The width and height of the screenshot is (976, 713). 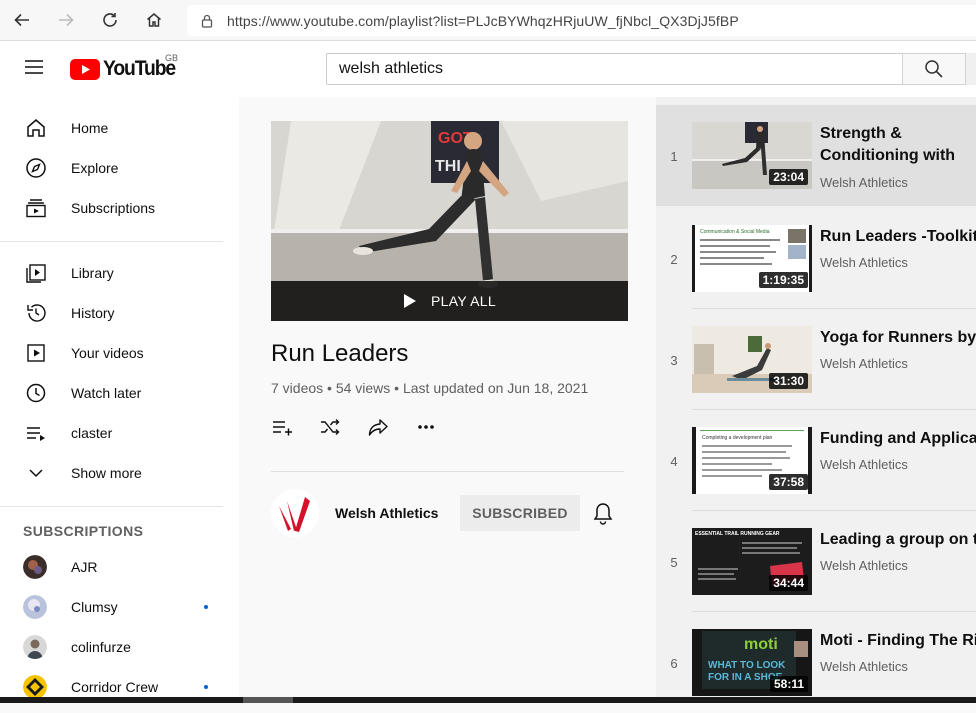 I want to click on video-thumbnail: ESSENTIAL TRAIL RUNNING GEAR 34:44, so click(x=752, y=561).